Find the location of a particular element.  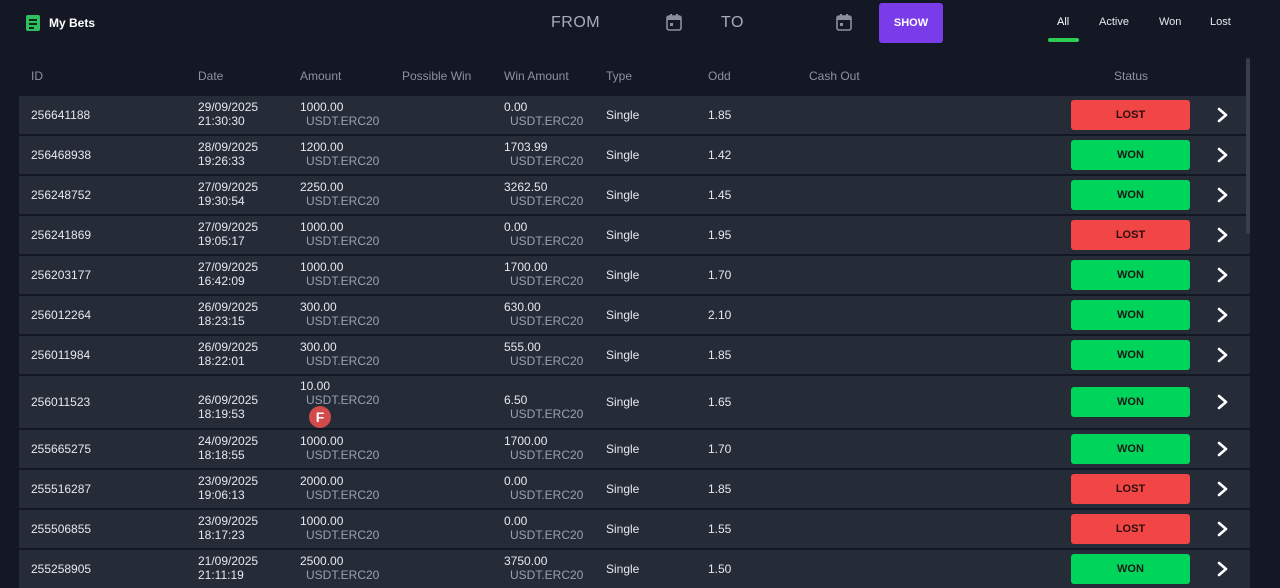

bet-win-amount: 3262.50 is located at coordinates (526, 187).